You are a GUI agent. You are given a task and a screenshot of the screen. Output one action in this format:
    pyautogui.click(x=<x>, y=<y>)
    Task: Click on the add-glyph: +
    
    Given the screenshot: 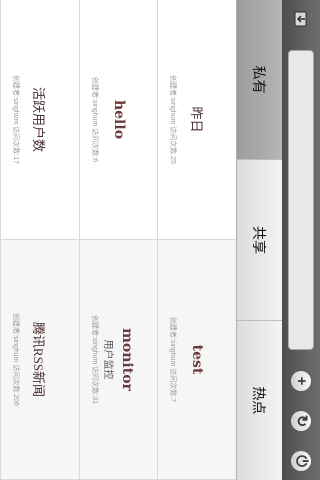 What is the action you would take?
    pyautogui.click(x=301, y=381)
    